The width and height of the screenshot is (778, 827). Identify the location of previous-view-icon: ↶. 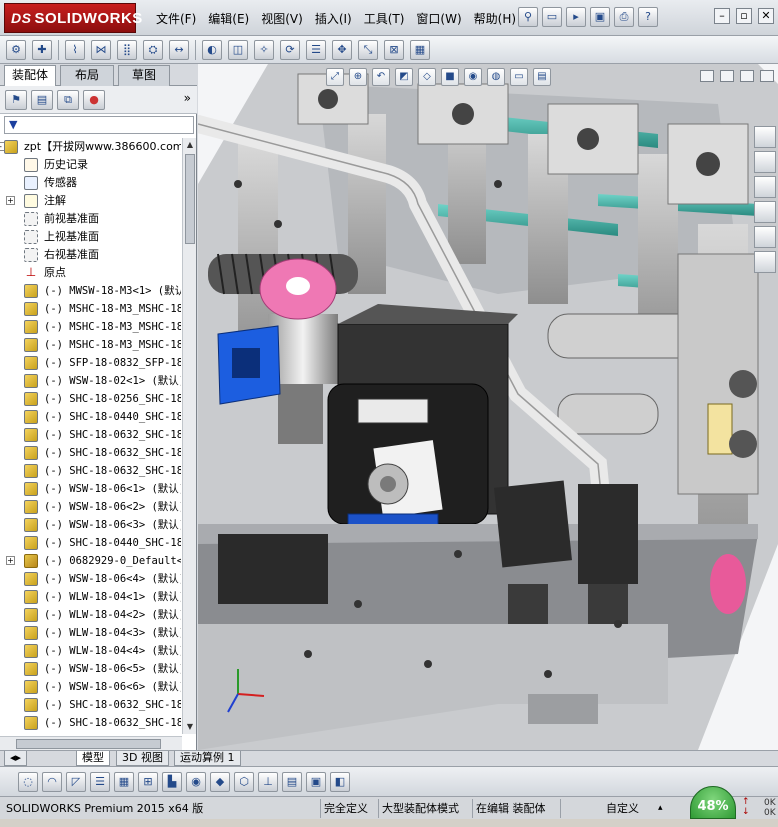
(381, 77).